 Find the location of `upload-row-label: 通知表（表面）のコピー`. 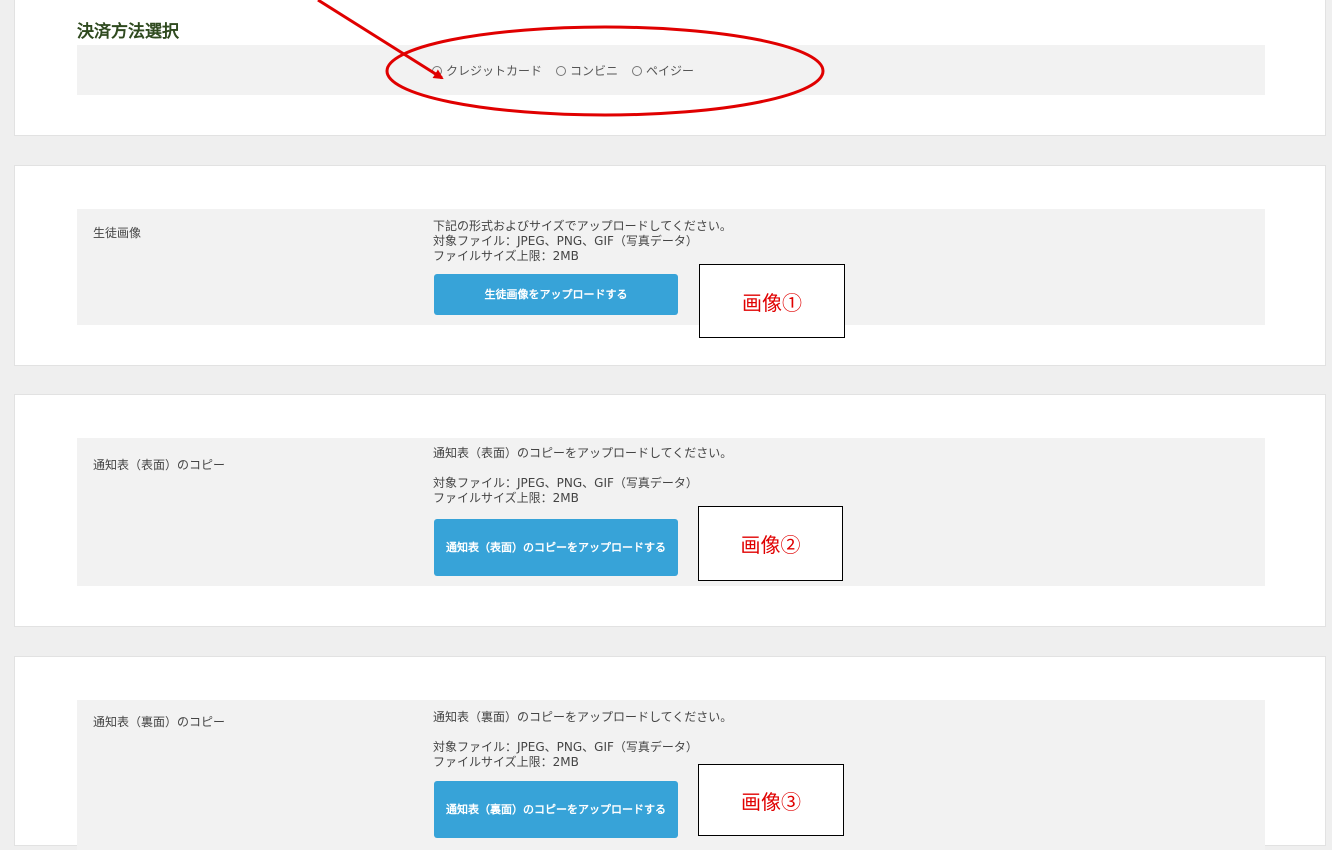

upload-row-label: 通知表（表面）のコピー is located at coordinates (159, 465).